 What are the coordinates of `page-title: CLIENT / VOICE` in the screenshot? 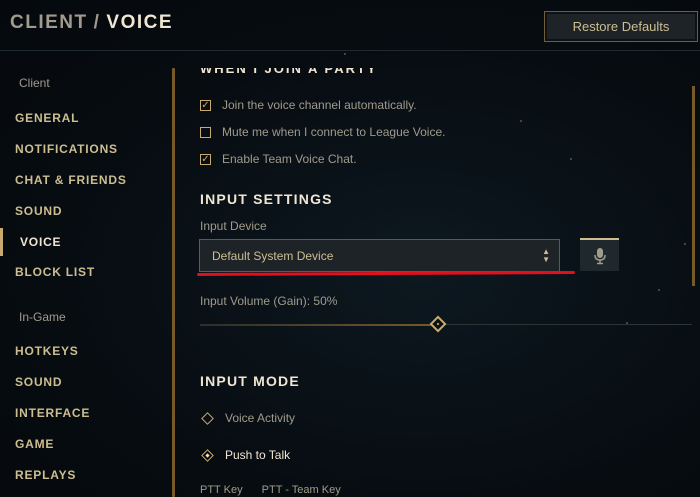 It's located at (91, 23).